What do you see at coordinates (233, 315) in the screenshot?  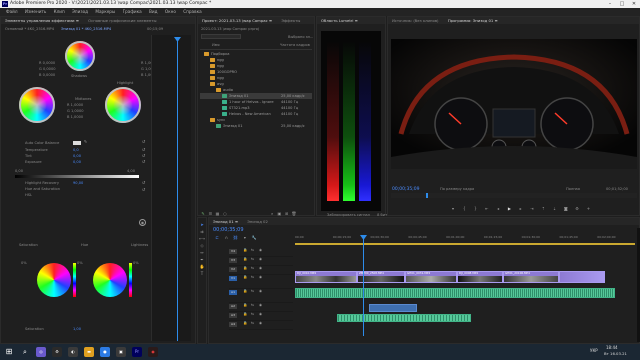 I see `track-target-label: A3` at bounding box center [233, 315].